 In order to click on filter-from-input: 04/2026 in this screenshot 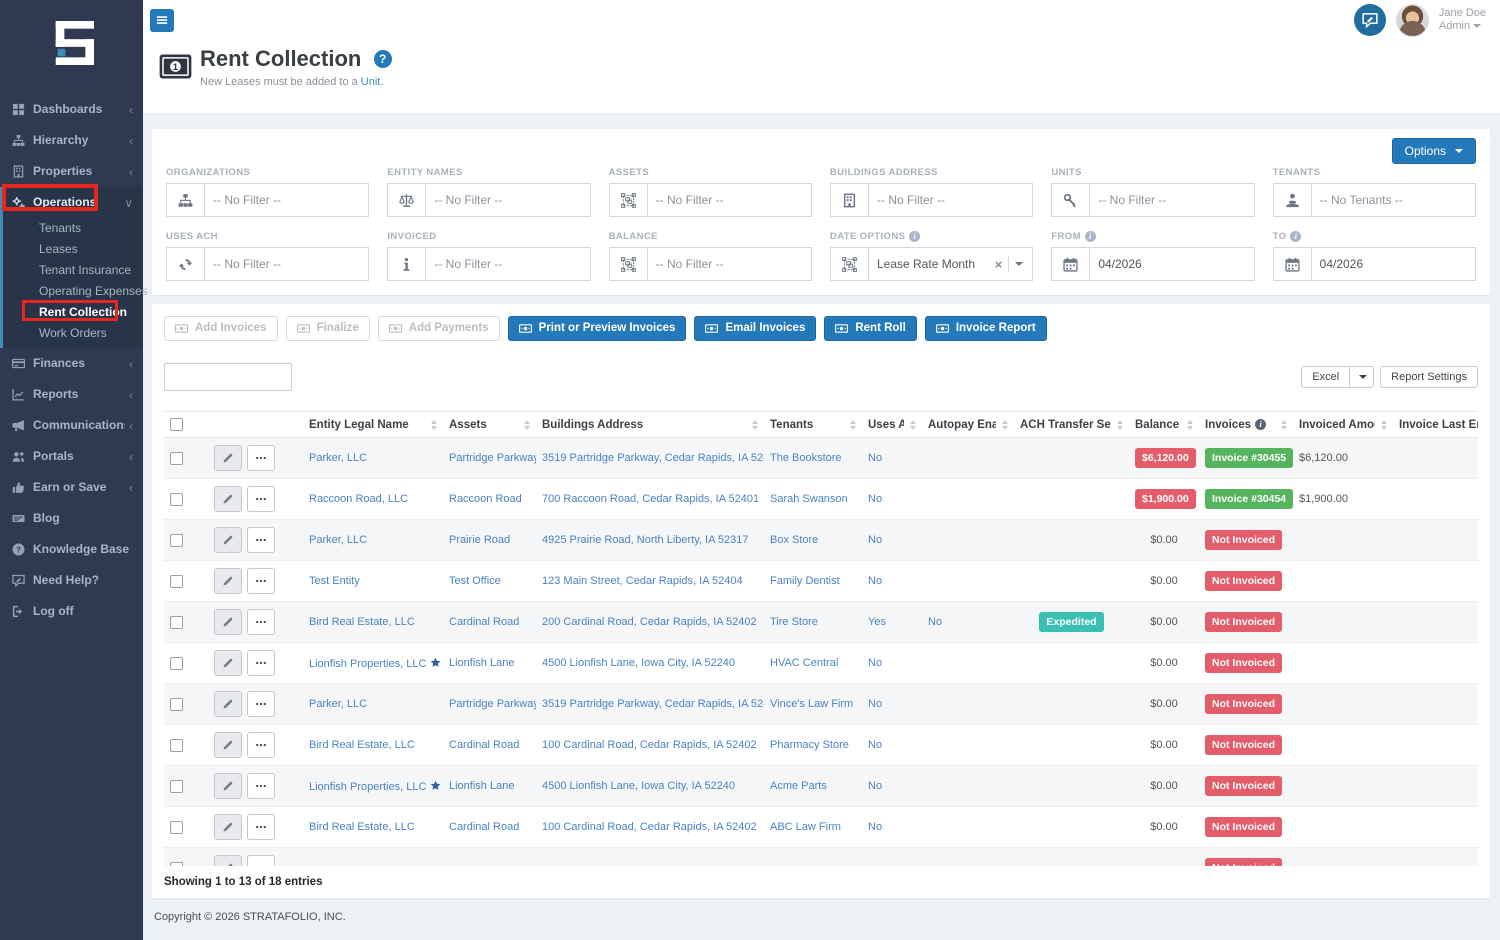, I will do `click(1153, 264)`.